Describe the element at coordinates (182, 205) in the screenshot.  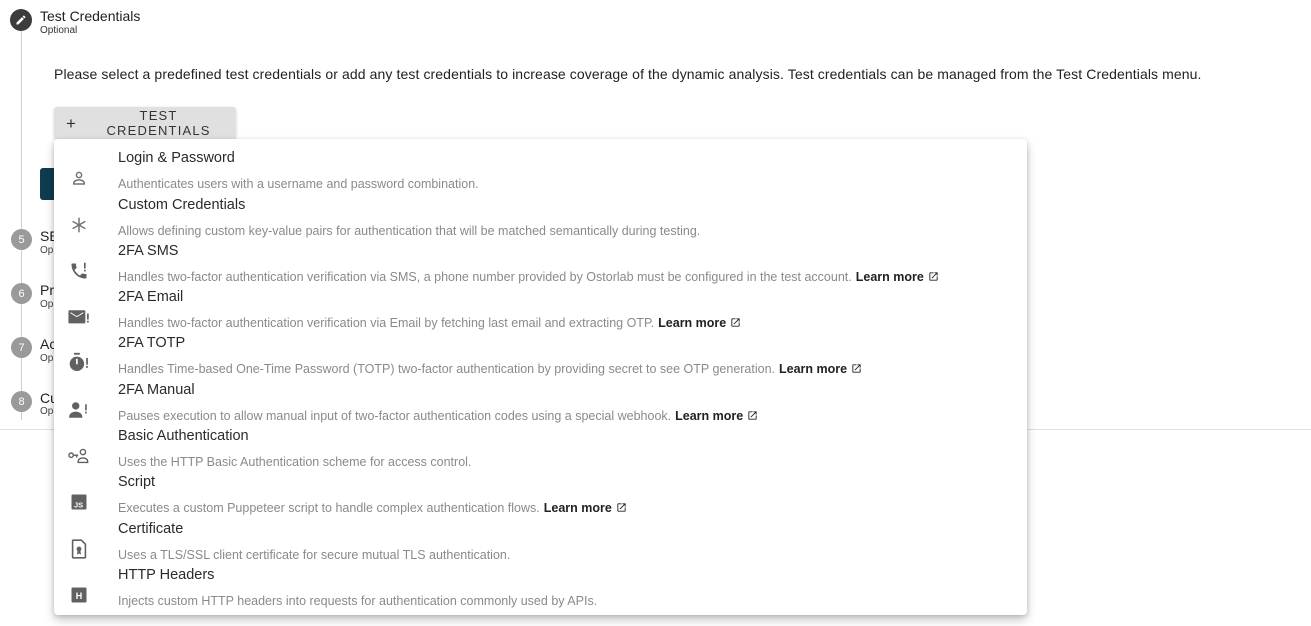
I see `menu-item-title: Custom Credentials` at that location.